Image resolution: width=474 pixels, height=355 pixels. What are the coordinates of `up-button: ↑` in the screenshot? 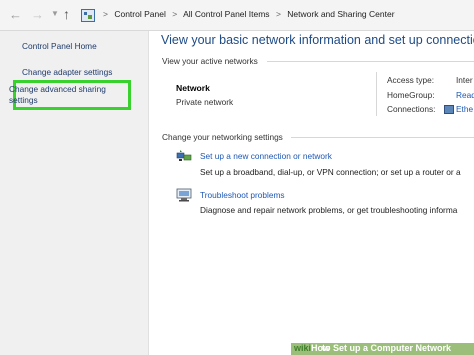 It's located at (66, 14).